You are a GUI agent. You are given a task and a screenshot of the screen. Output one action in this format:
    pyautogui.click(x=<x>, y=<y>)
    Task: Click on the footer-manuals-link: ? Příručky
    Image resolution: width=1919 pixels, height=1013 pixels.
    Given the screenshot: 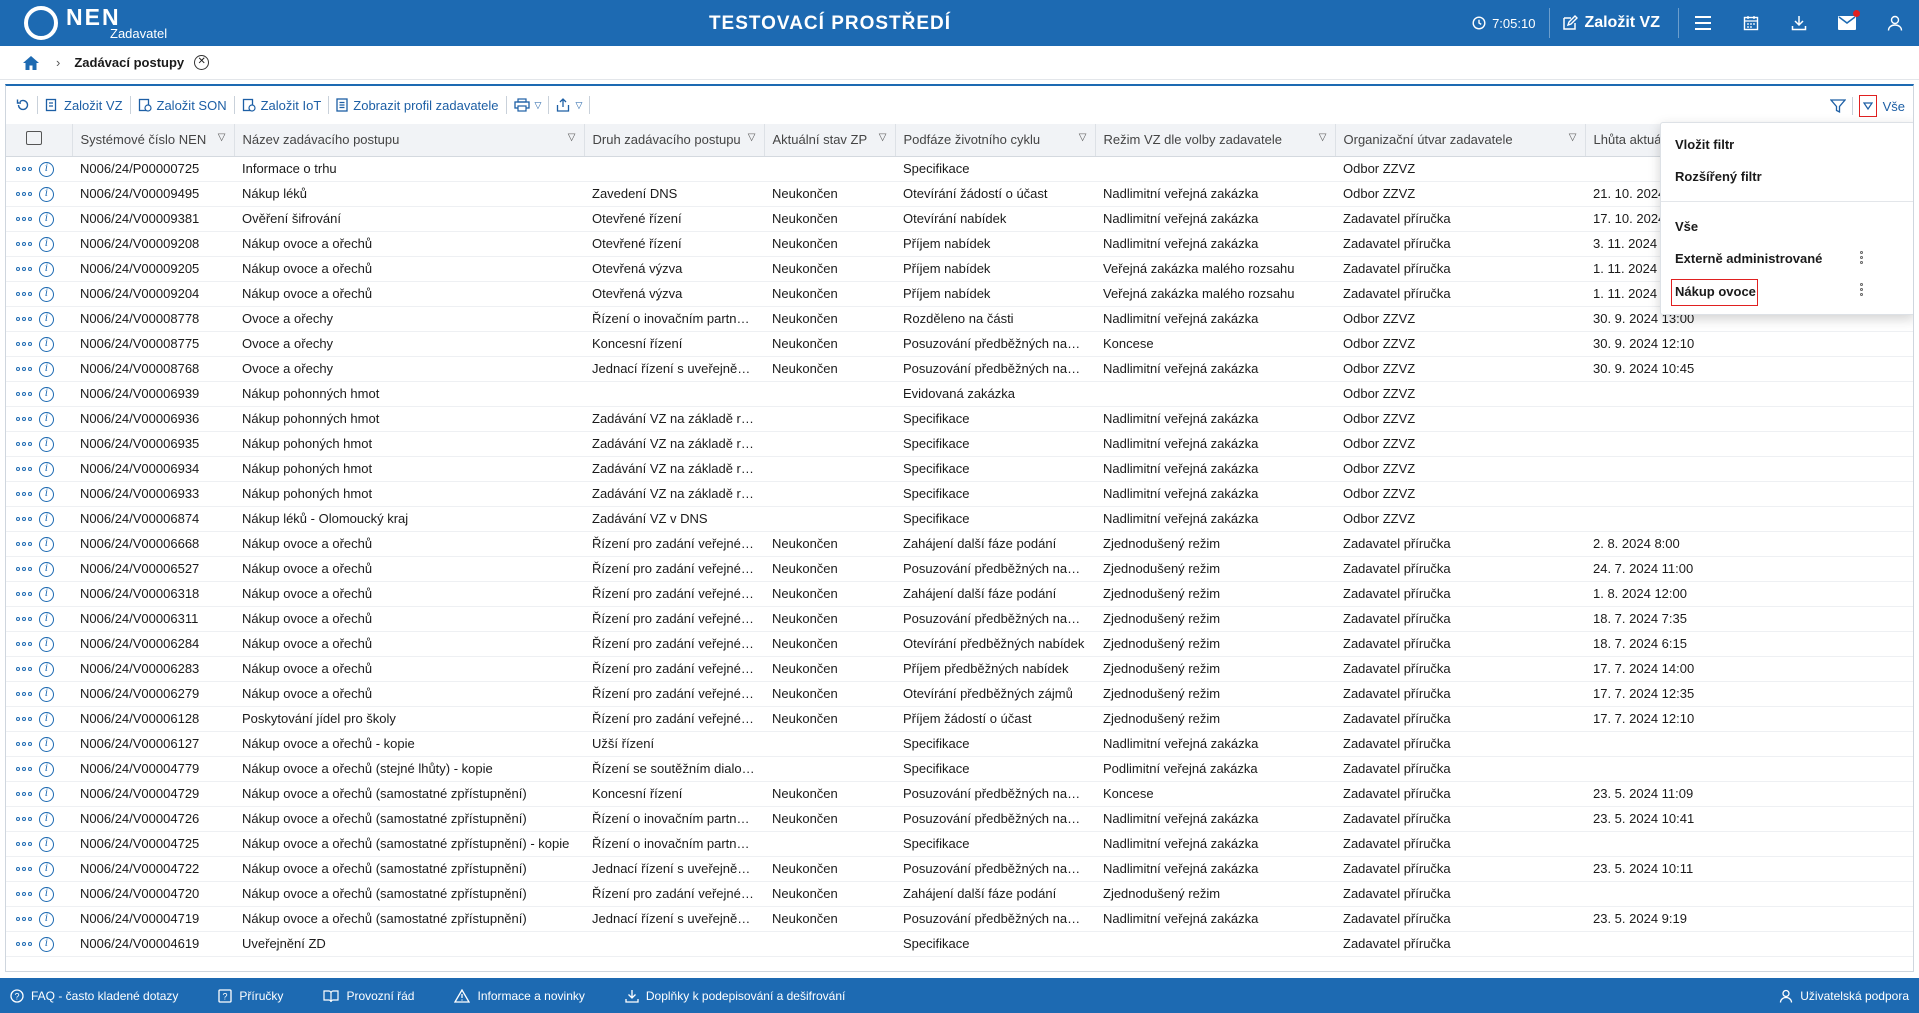 What is the action you would take?
    pyautogui.click(x=250, y=996)
    